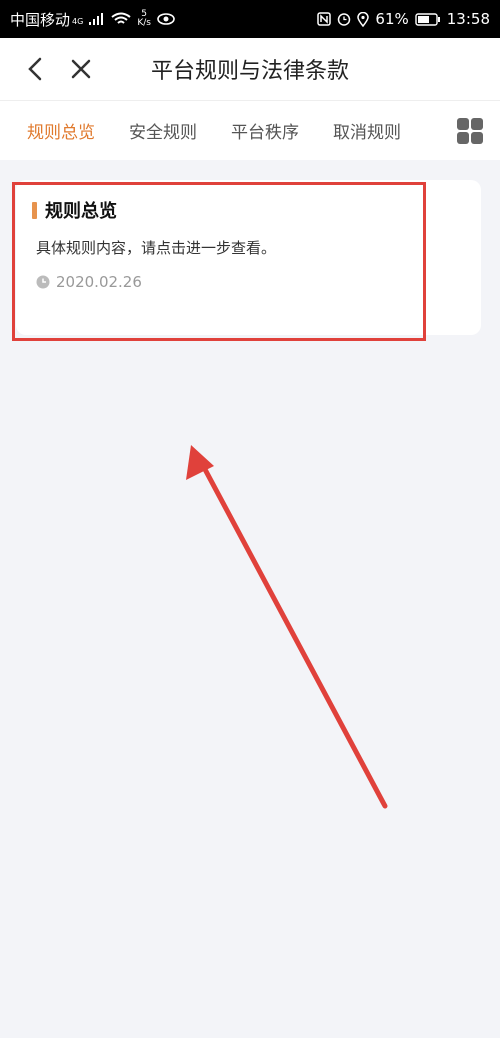  I want to click on card-description: 具体规则内容，请点击进一步查看。, so click(156, 248).